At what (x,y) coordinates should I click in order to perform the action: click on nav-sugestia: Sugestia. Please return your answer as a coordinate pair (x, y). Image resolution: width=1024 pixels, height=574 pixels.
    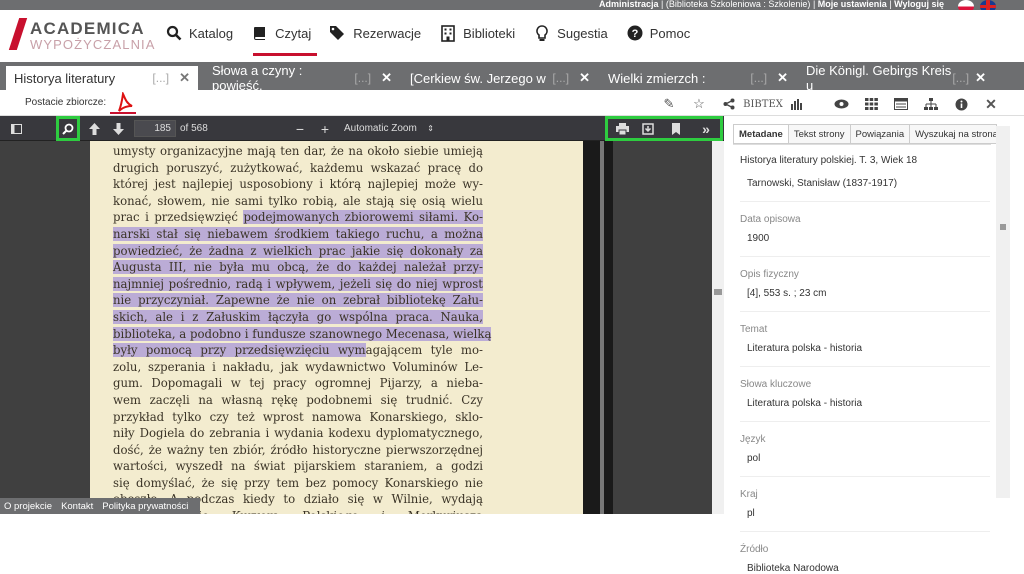
    Looking at the image, I should click on (575, 33).